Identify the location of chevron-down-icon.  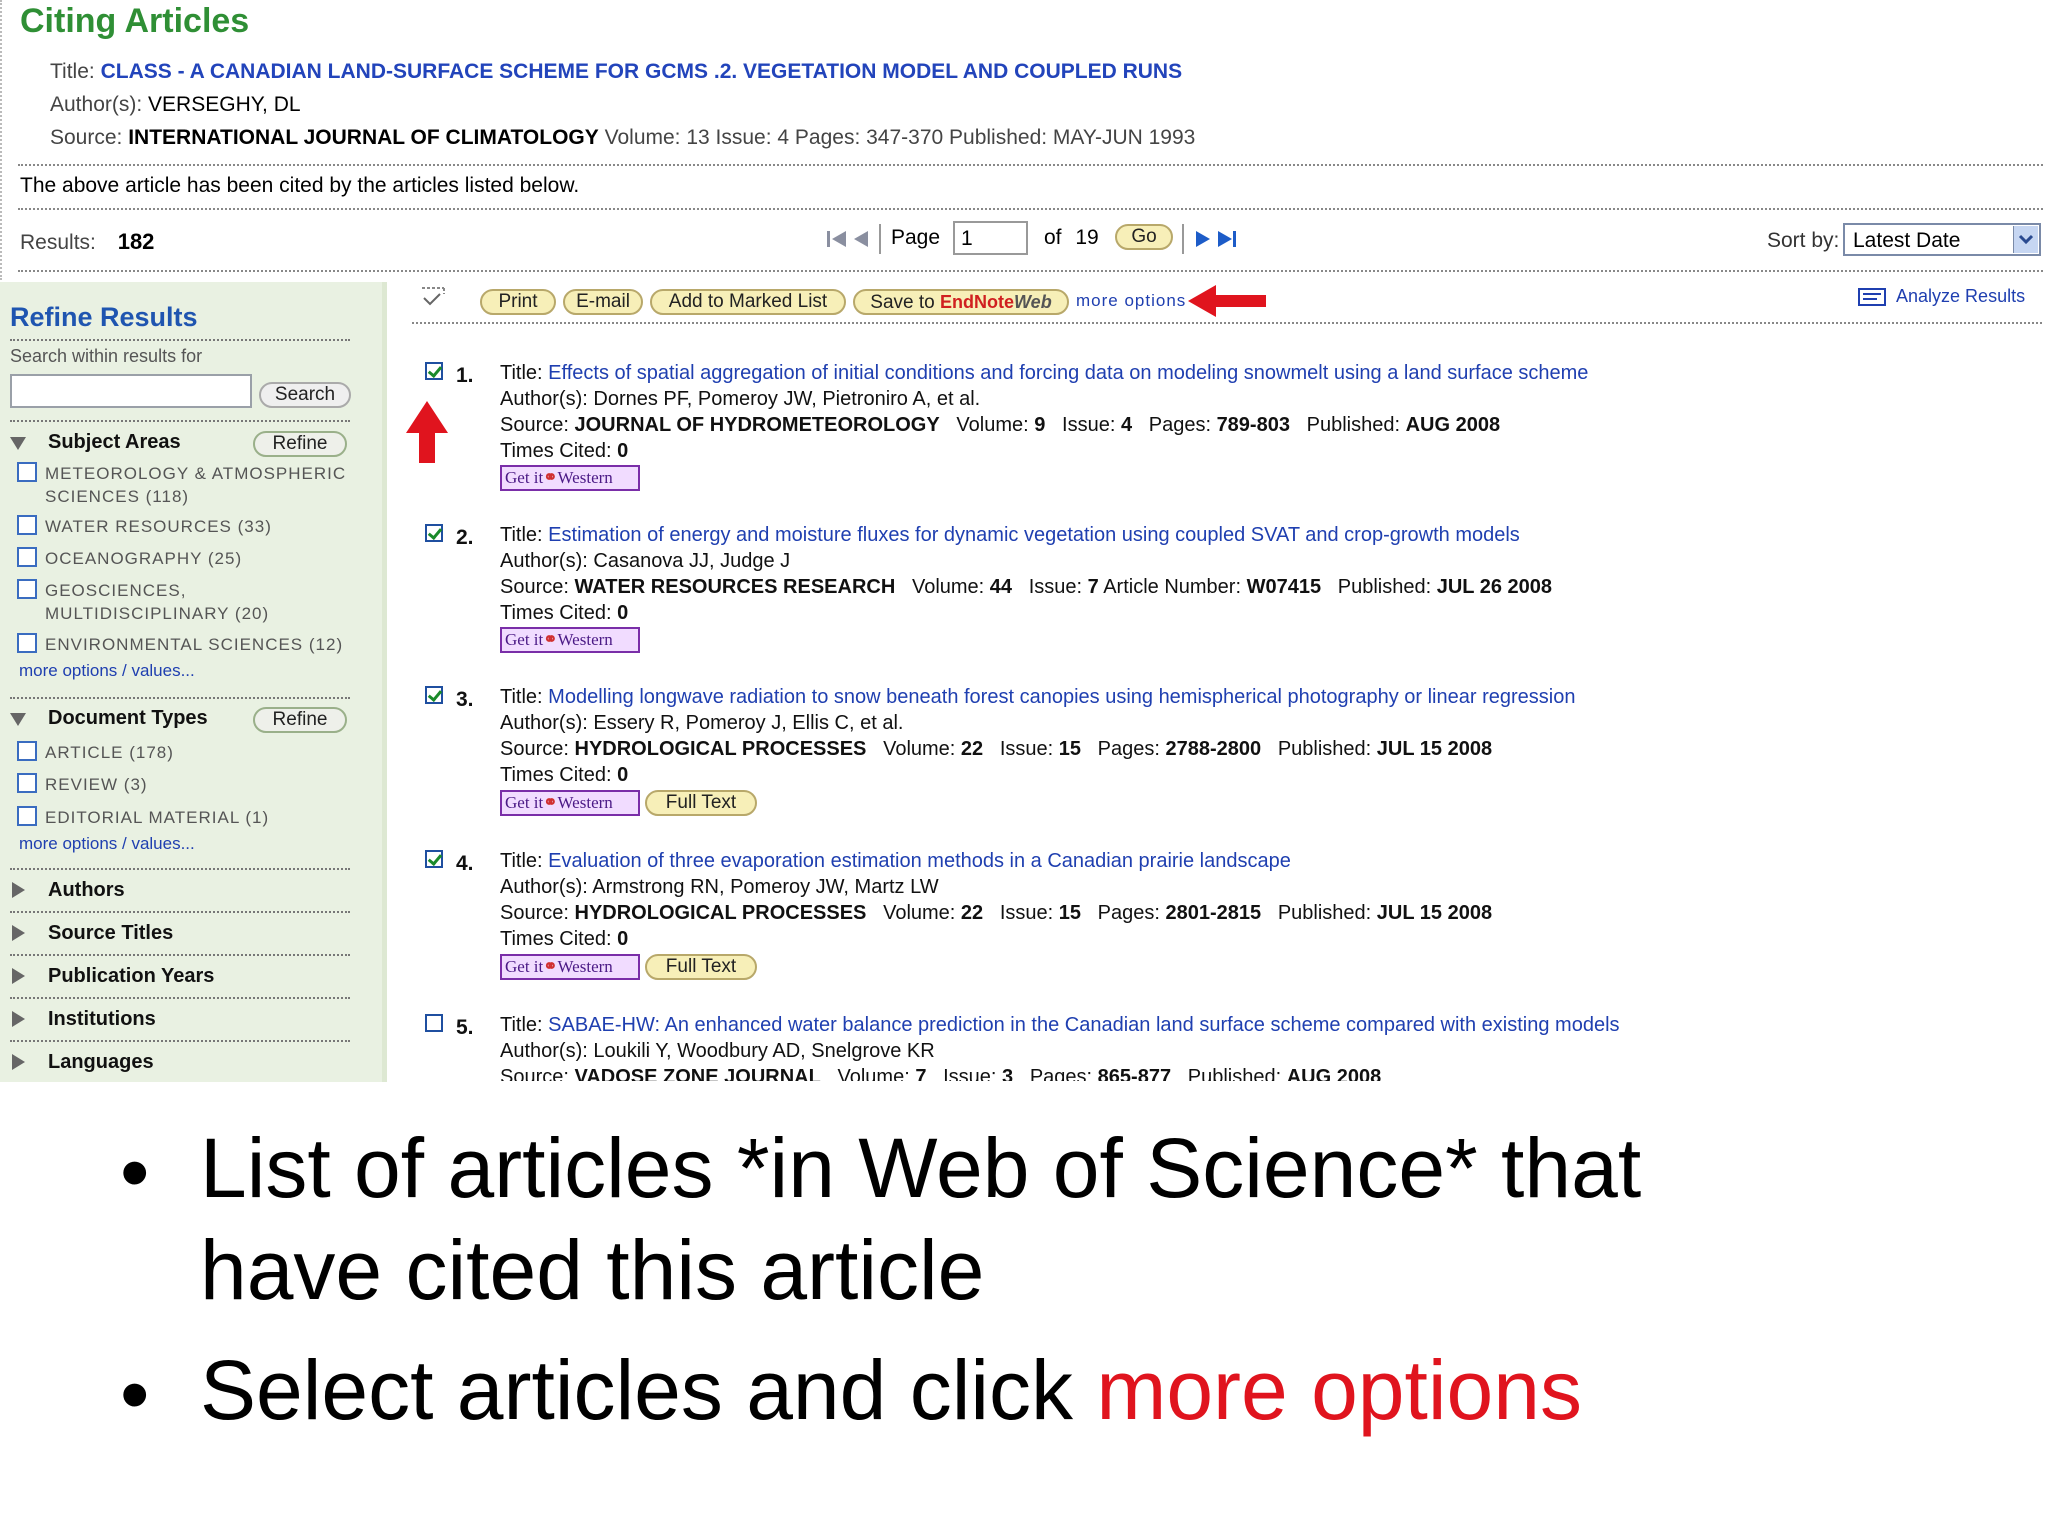
(2025, 239).